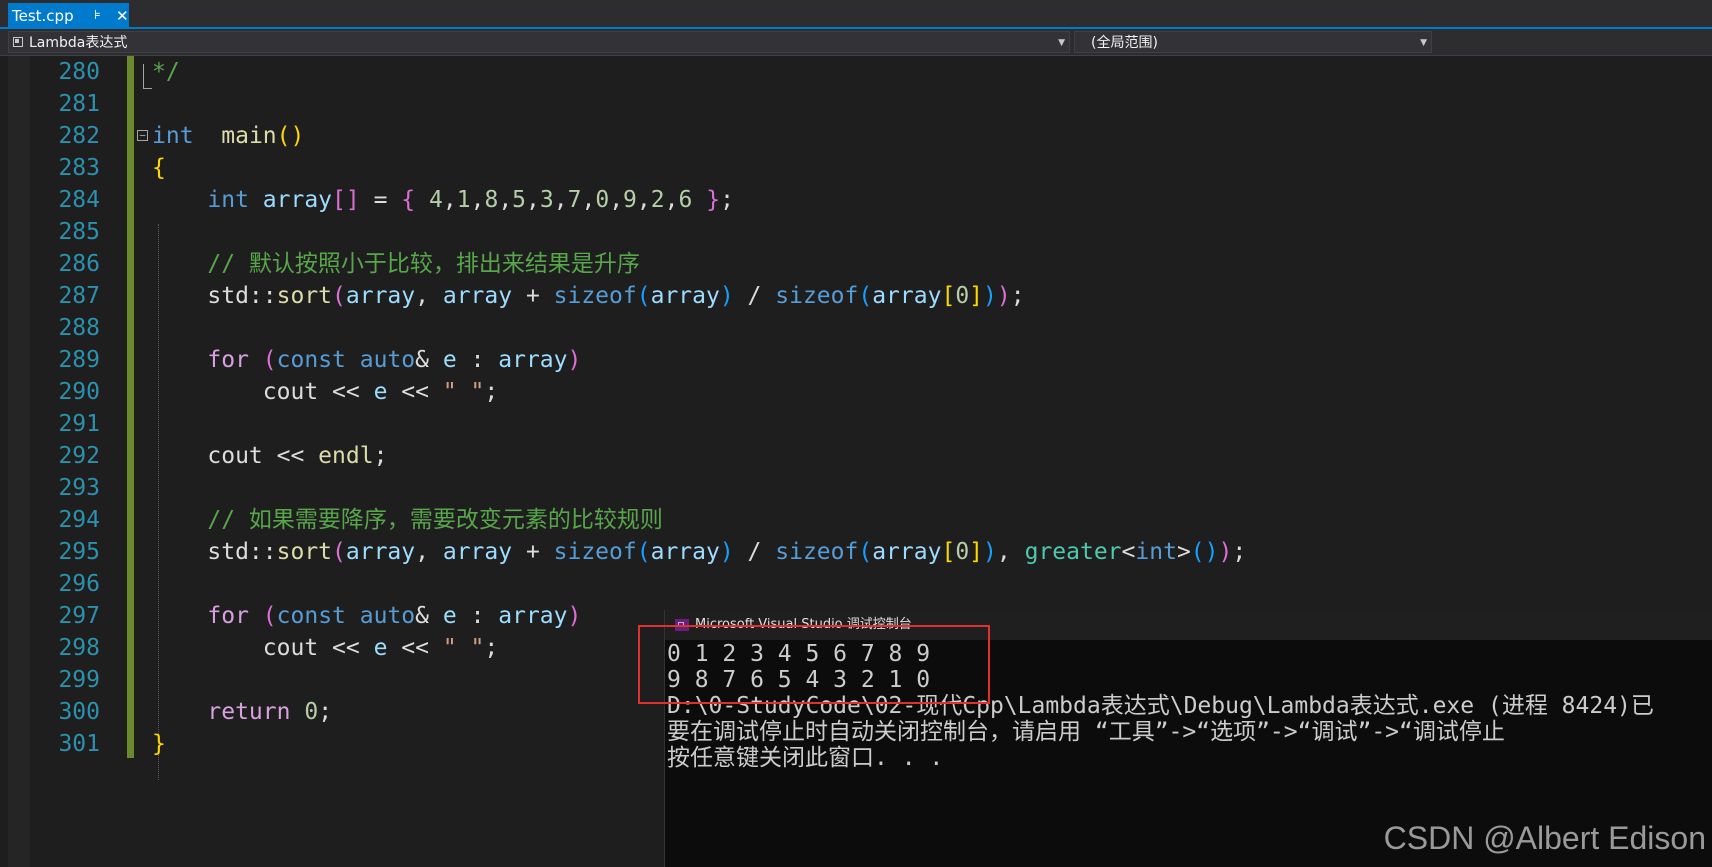  I want to click on code-text: // 默认按照小于比较，排出来结果是升序, so click(396, 264).